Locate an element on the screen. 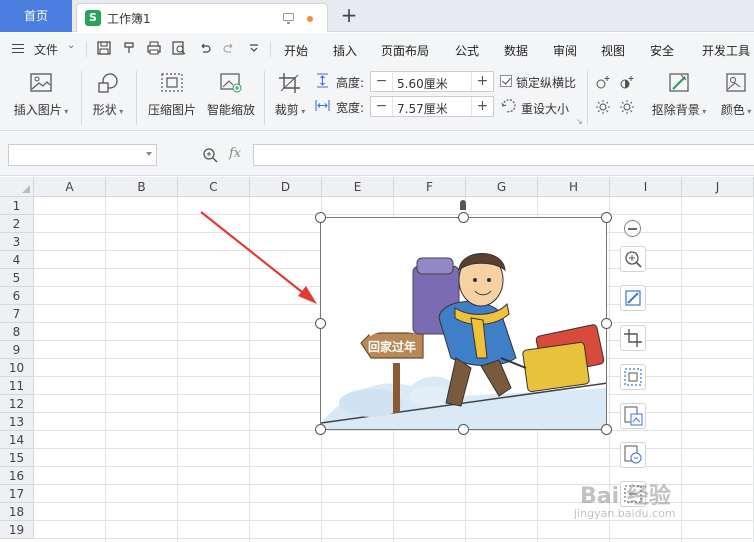 This screenshot has height=542, width=754. resize-handle-top is located at coordinates (463, 217).